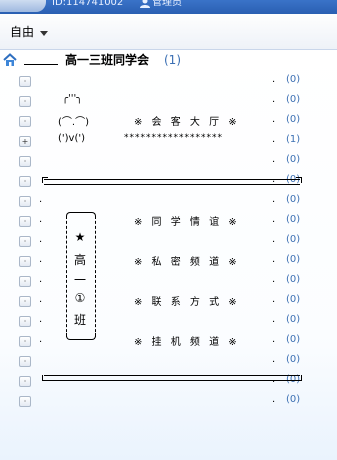  I want to click on title-bar: ID:114741002 管理员, so click(168, 7).